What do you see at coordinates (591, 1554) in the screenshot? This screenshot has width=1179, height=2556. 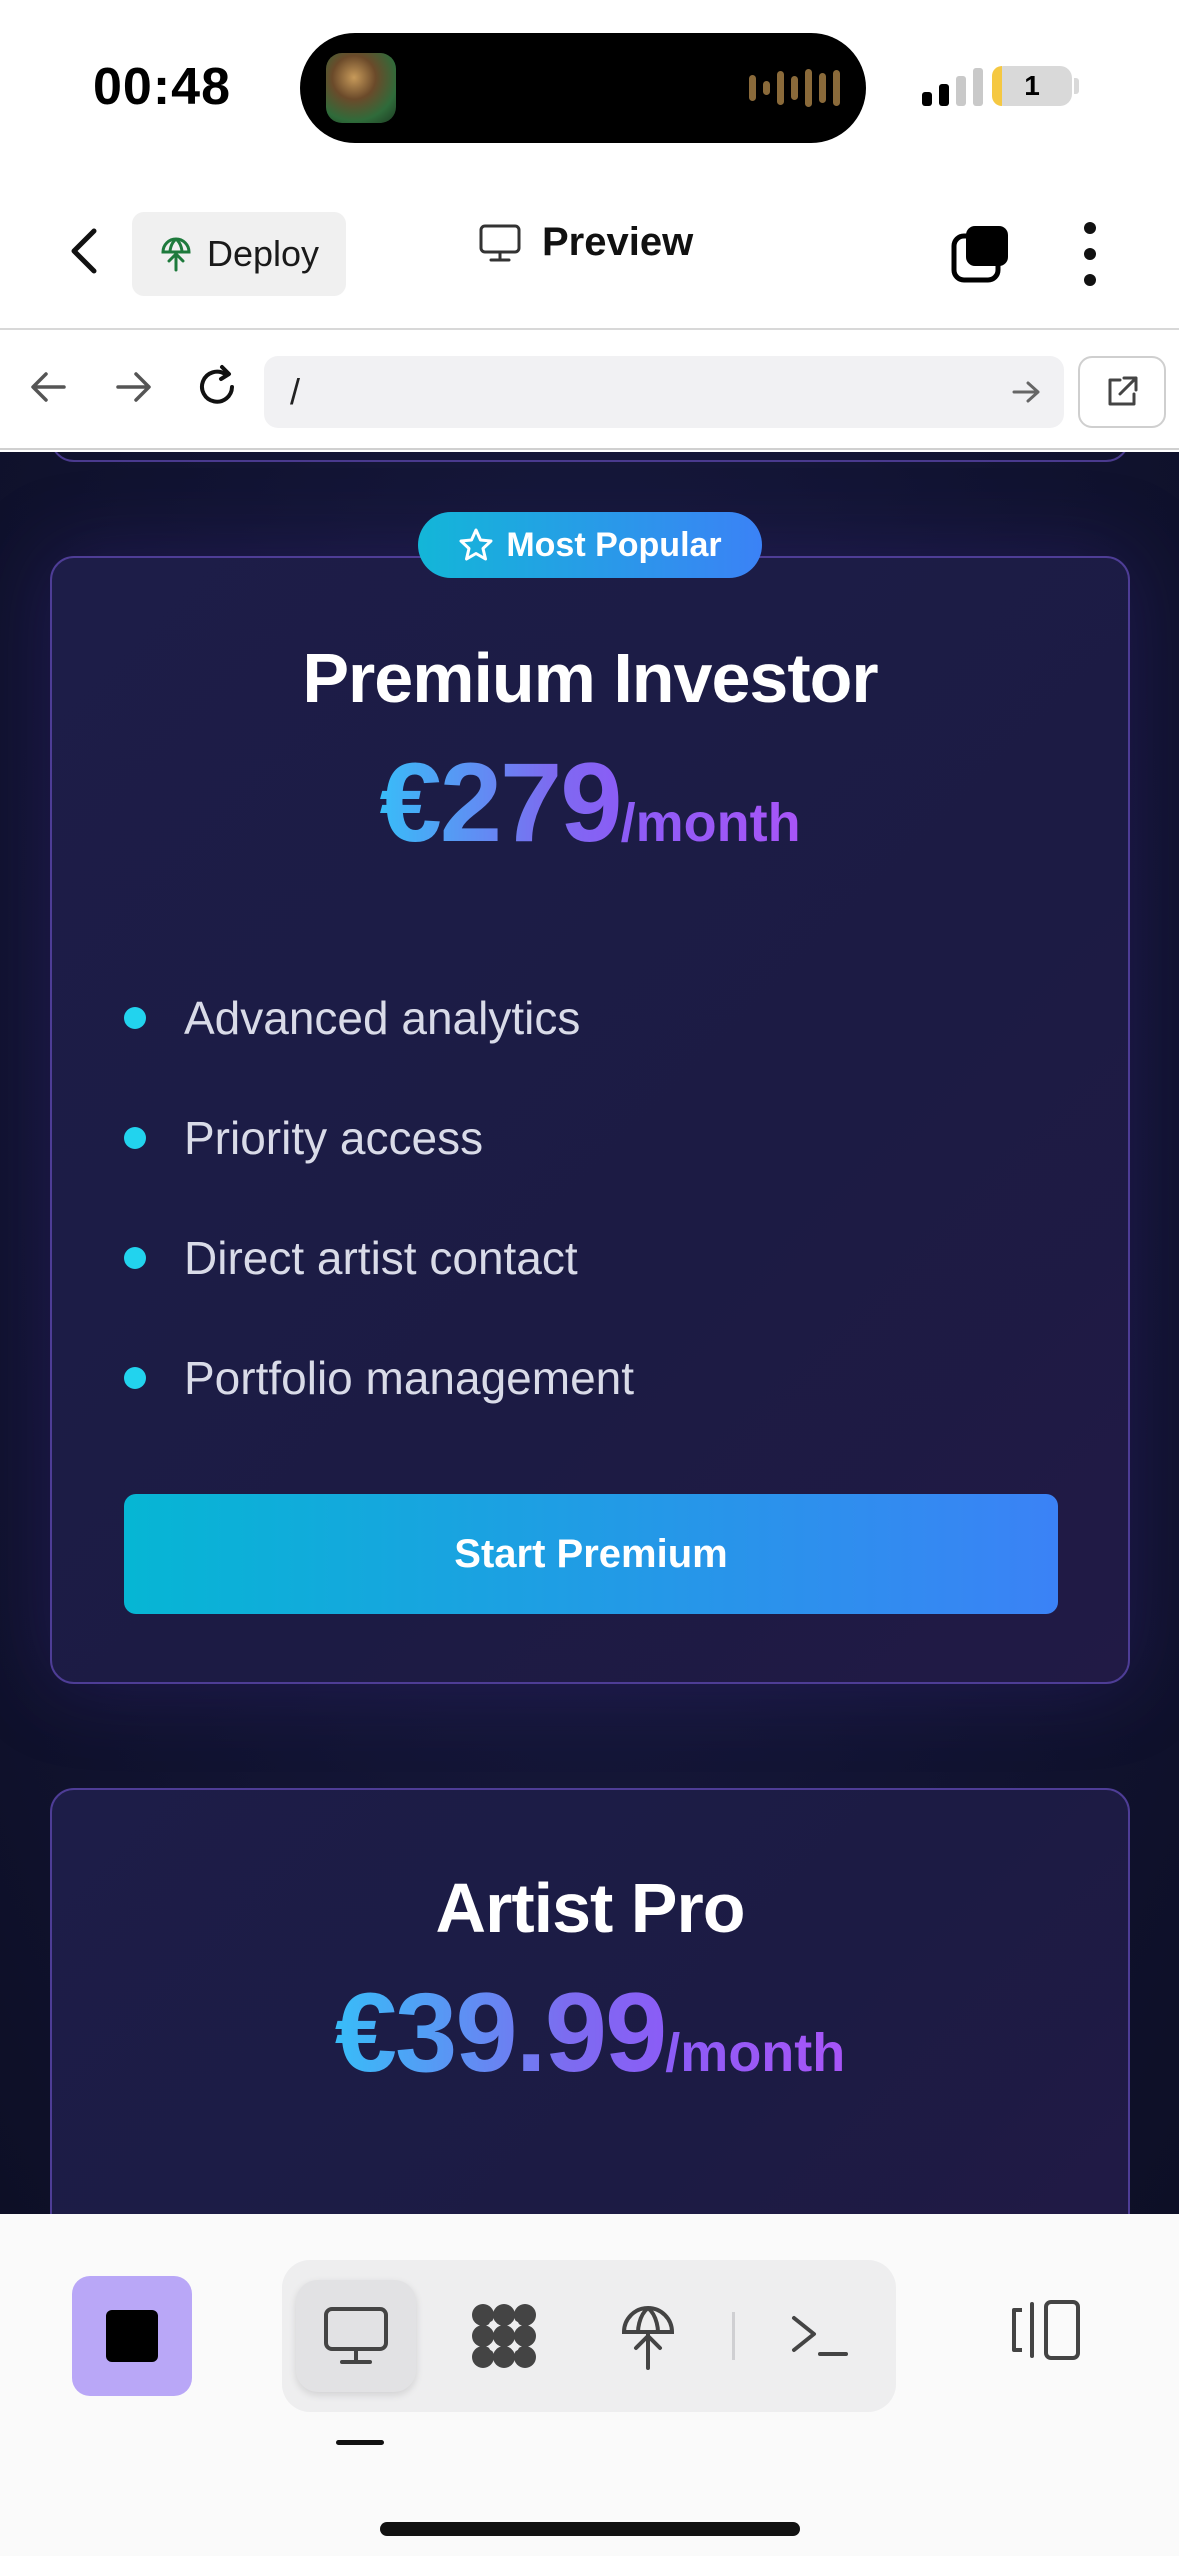 I see `start-premium-button: Start Premium` at bounding box center [591, 1554].